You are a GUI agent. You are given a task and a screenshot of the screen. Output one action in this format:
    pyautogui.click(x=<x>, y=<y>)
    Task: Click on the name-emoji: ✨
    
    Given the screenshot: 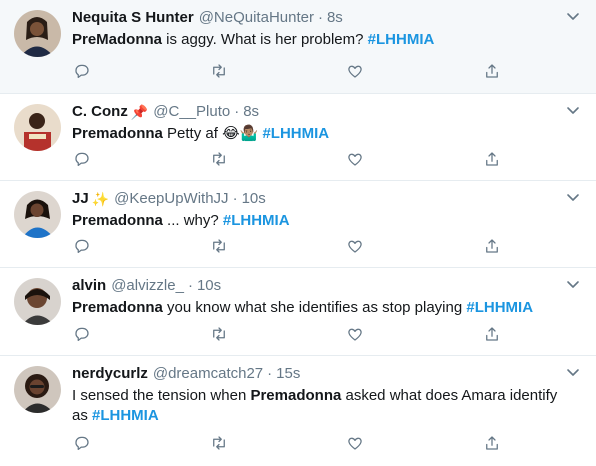 What is the action you would take?
    pyautogui.click(x=100, y=199)
    